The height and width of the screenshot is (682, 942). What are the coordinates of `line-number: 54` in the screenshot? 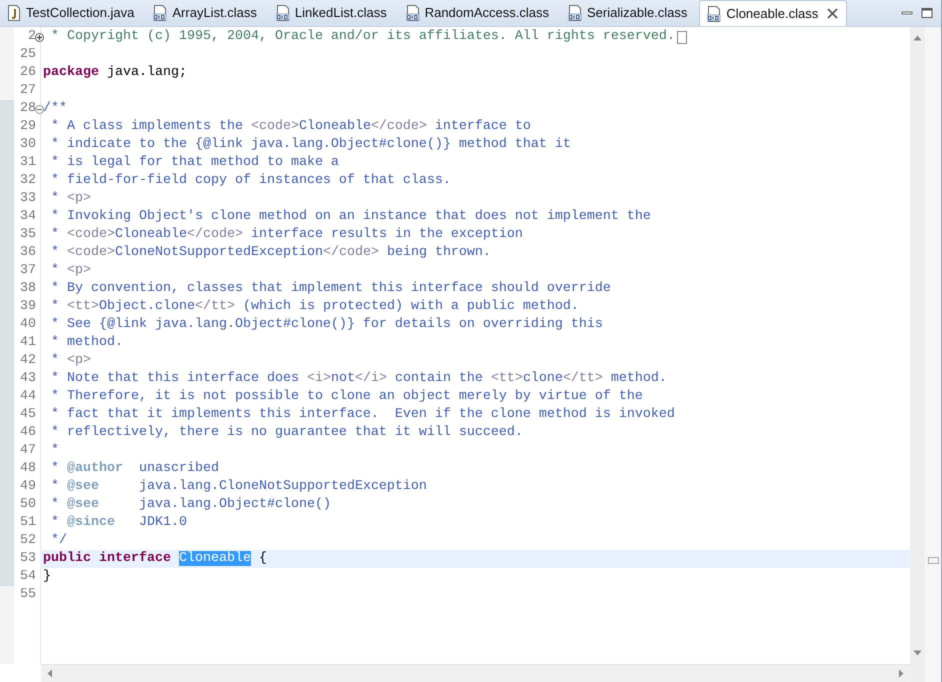 It's located at (27, 577).